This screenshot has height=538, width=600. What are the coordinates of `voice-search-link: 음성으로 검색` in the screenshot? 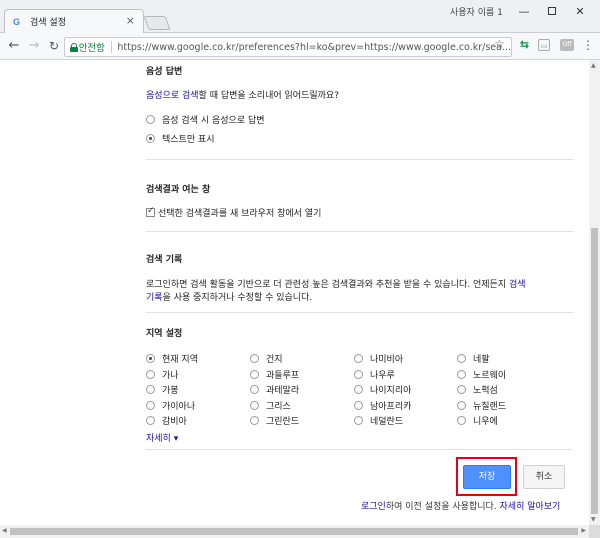 It's located at (172, 96).